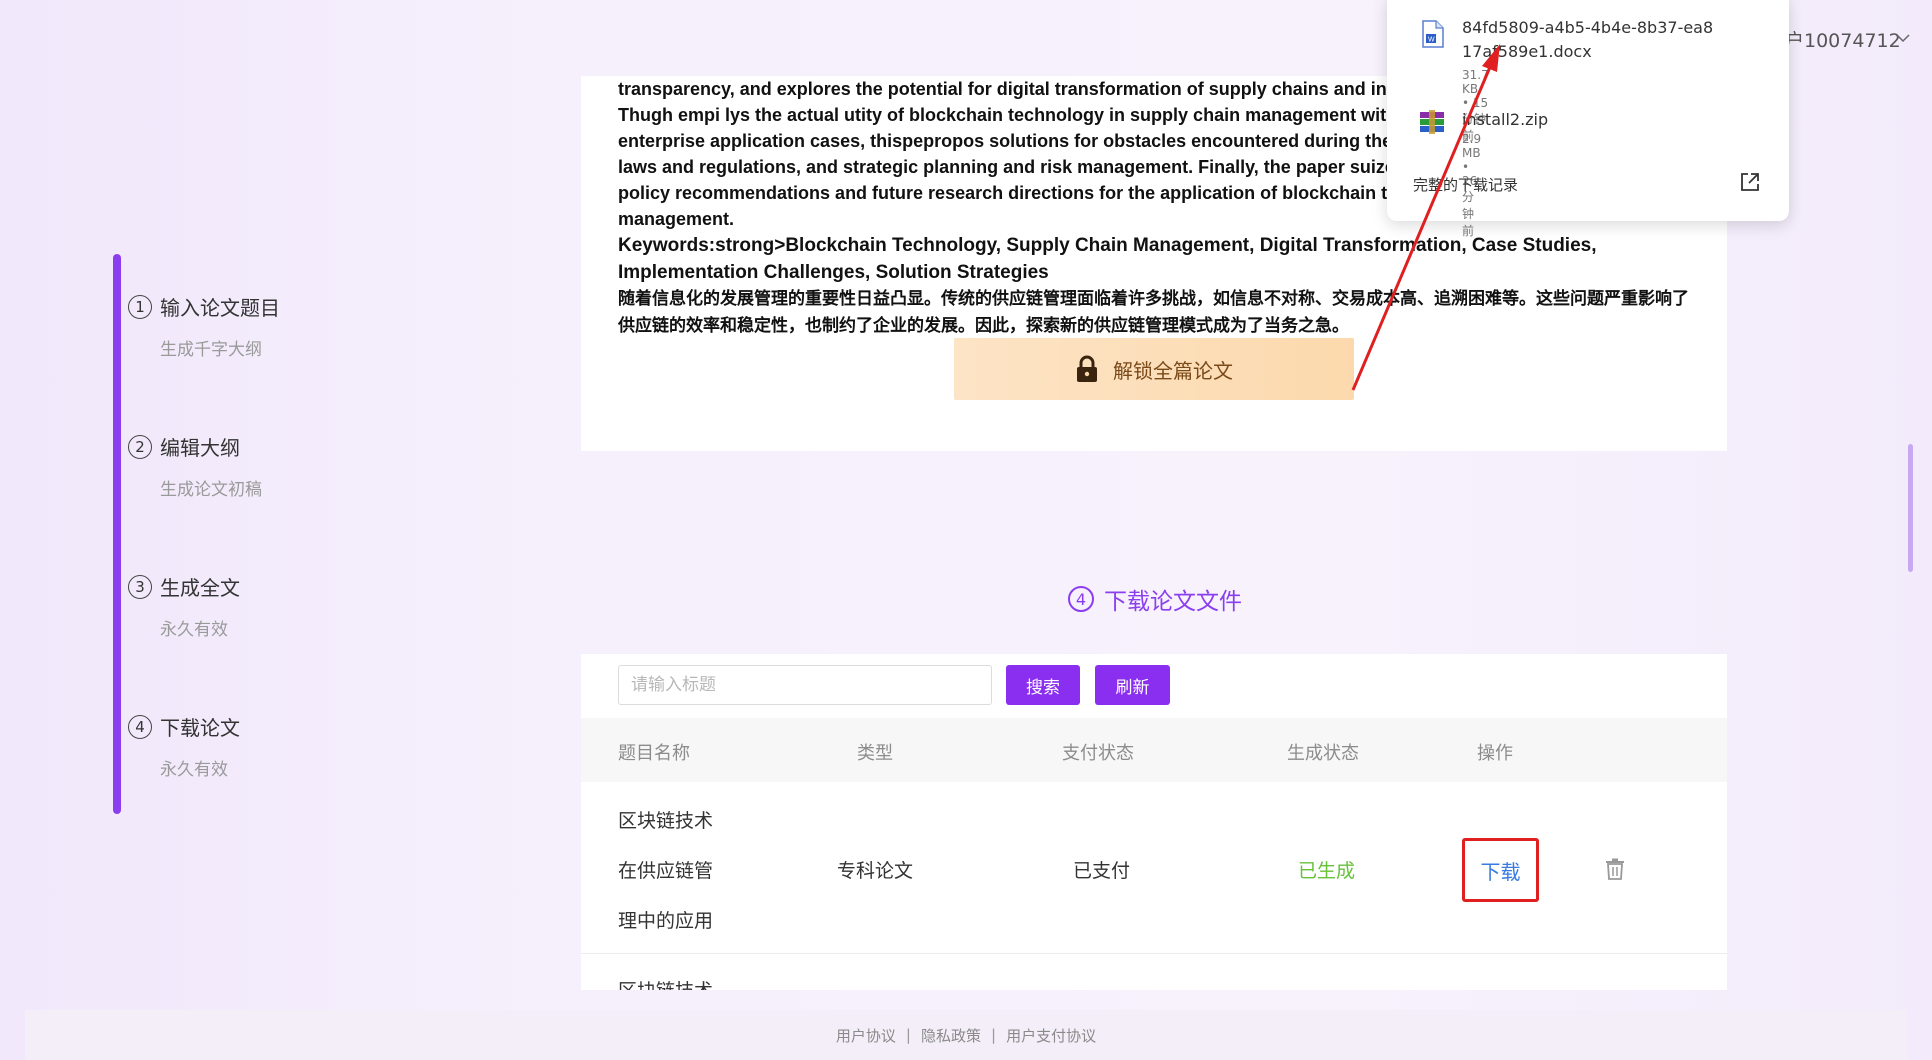 The height and width of the screenshot is (1060, 1932). What do you see at coordinates (1432, 122) in the screenshot?
I see `winrar-archive-icon` at bounding box center [1432, 122].